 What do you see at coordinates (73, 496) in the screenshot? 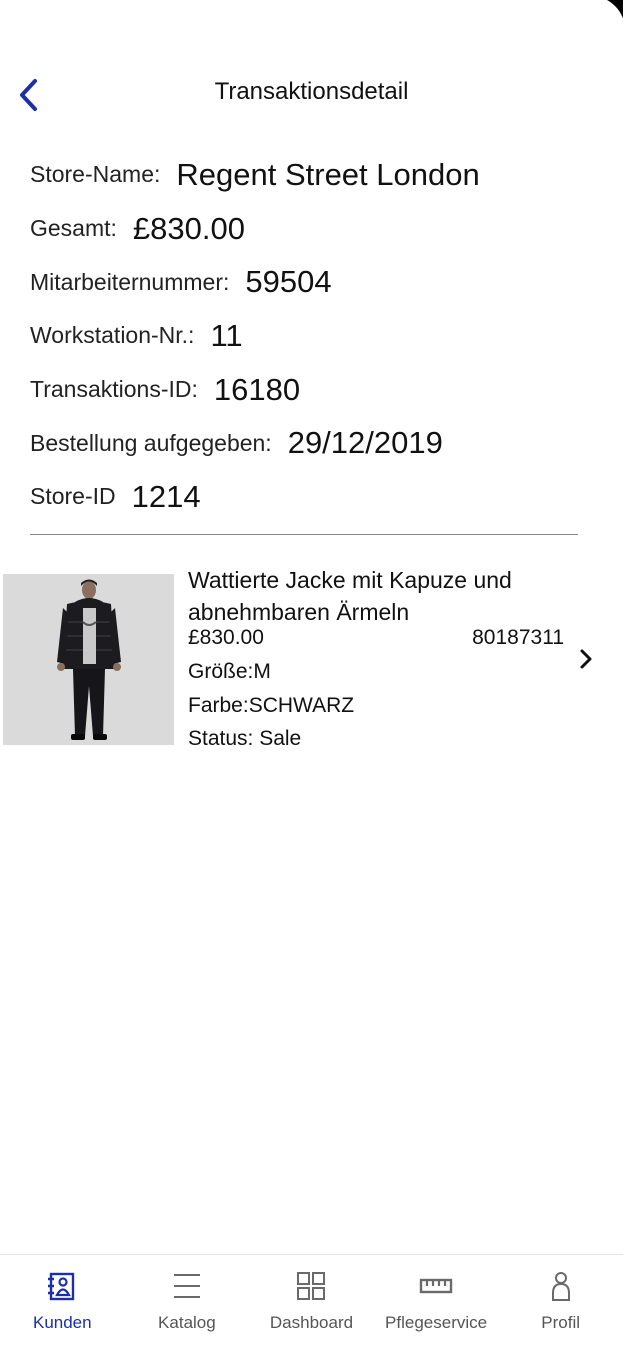
I see `store-id-label: Store-ID` at bounding box center [73, 496].